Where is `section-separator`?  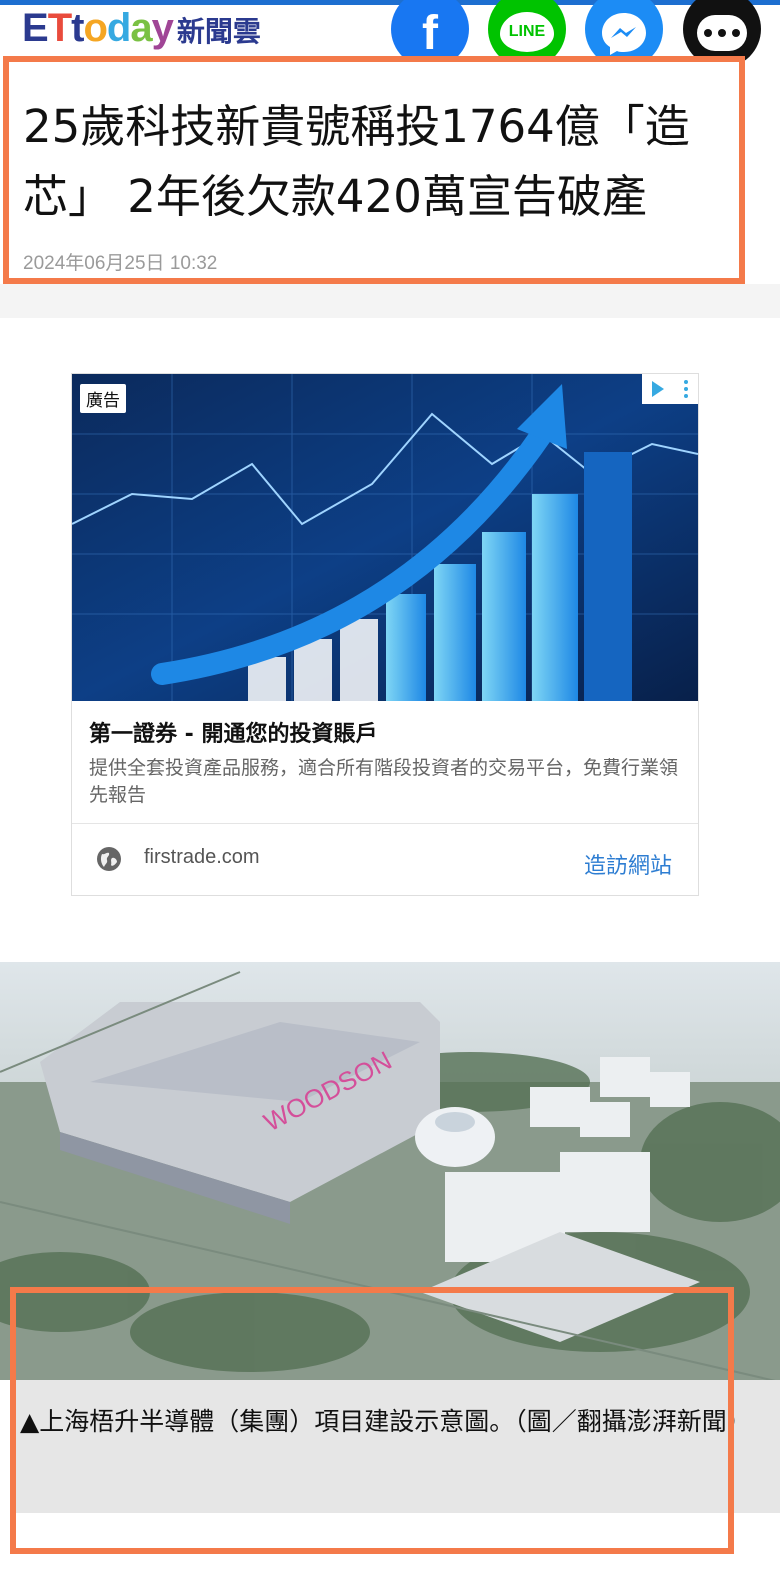
section-separator is located at coordinates (390, 301).